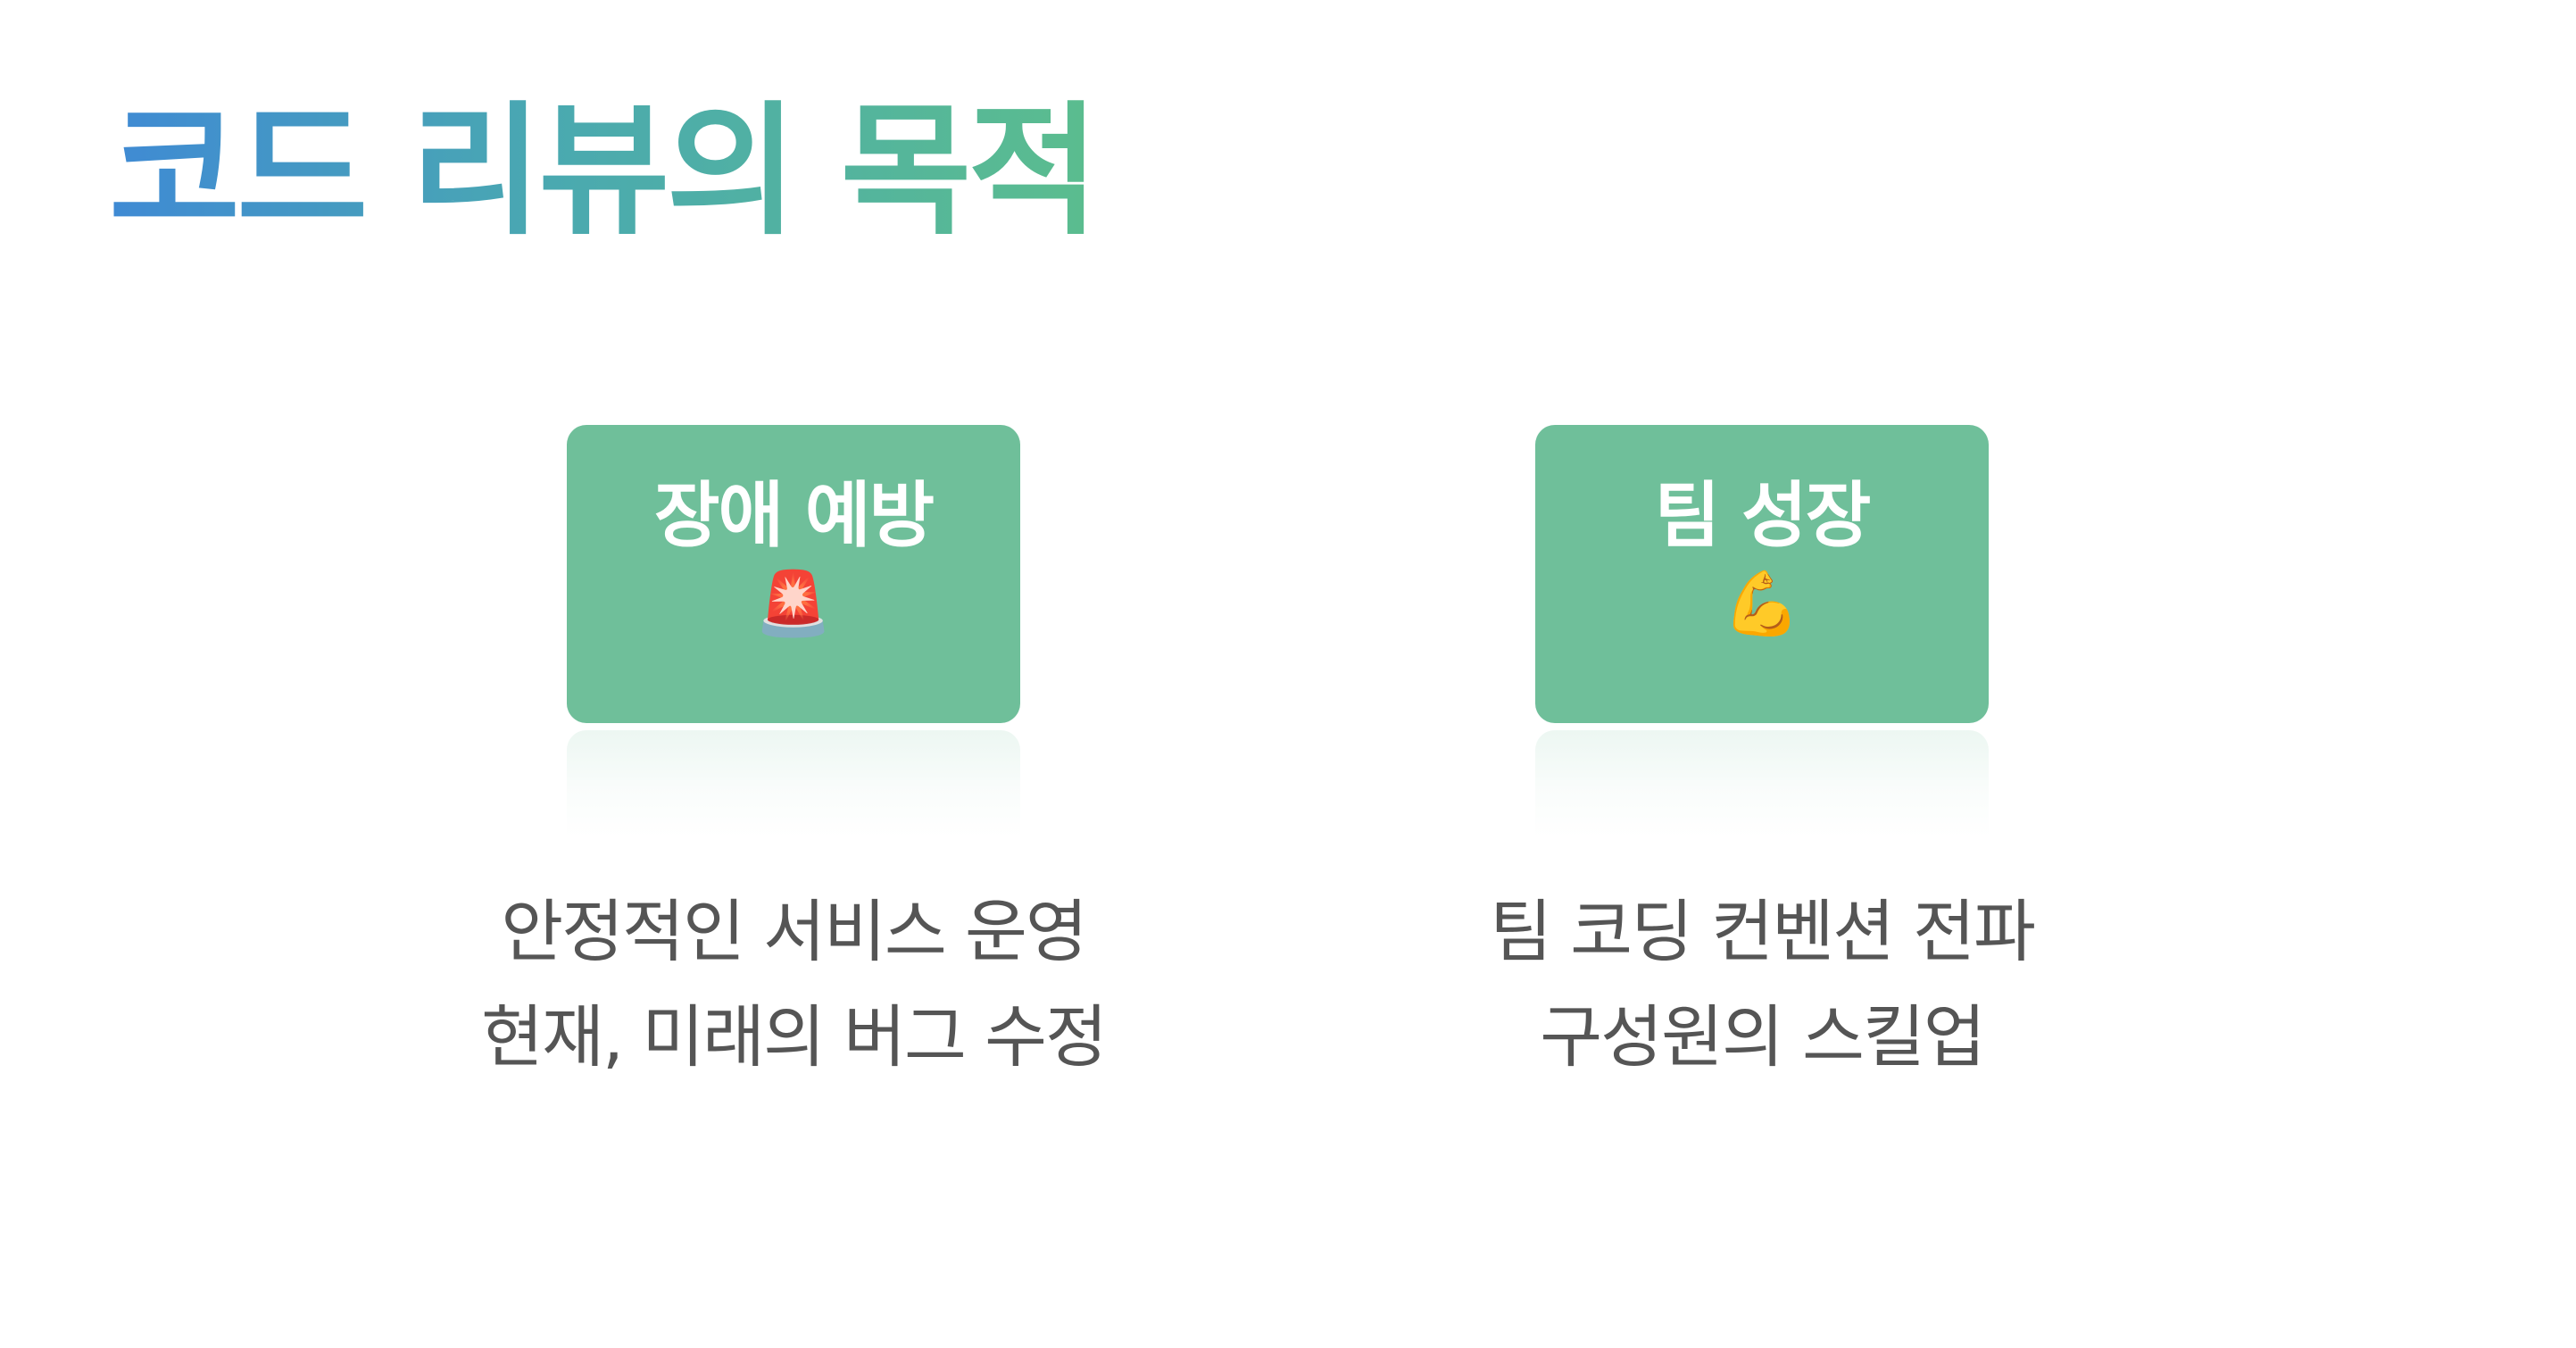 The height and width of the screenshot is (1348, 2576). I want to click on card-team-growth: 팀 성장 💪, so click(1762, 631).